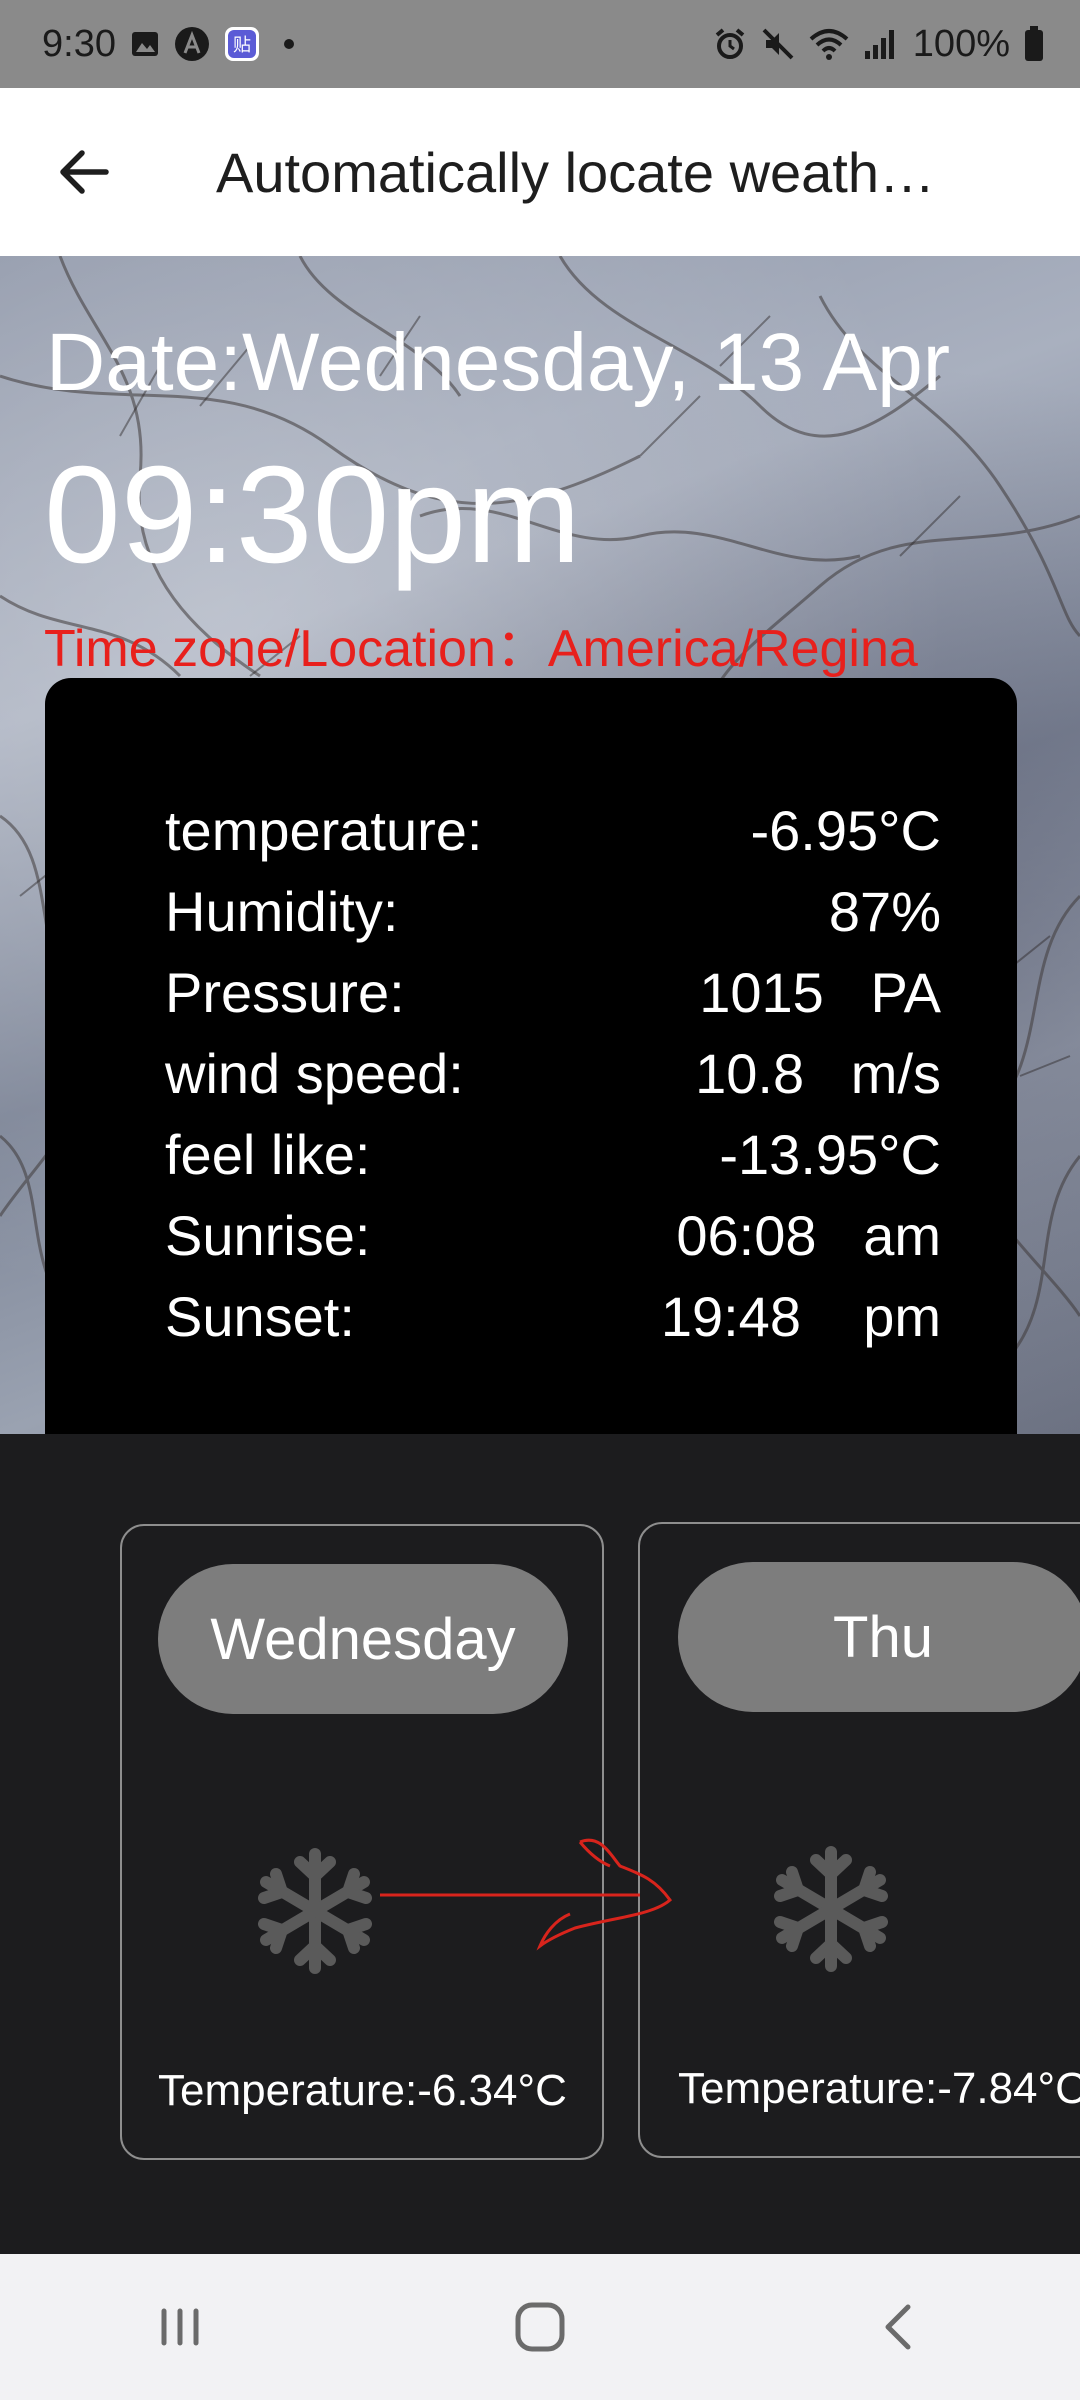 The width and height of the screenshot is (1080, 2400). Describe the element at coordinates (314, 1073) in the screenshot. I see `detail-label: wind speed:` at that location.